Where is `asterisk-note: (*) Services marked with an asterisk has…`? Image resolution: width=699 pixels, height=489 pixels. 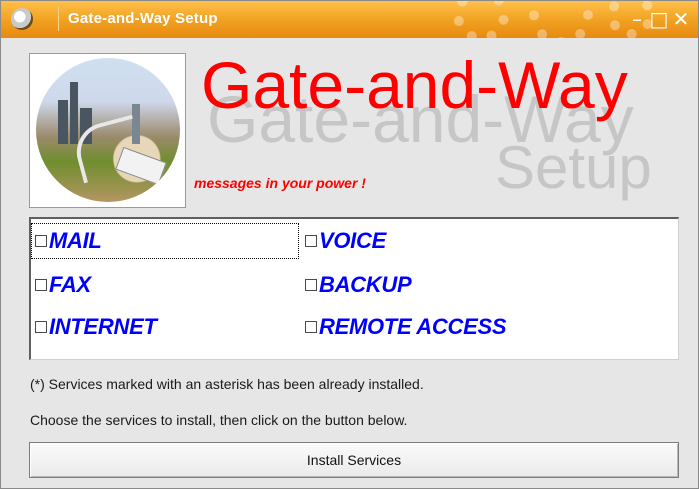
asterisk-note: (*) Services marked with an asterisk has… is located at coordinates (227, 384).